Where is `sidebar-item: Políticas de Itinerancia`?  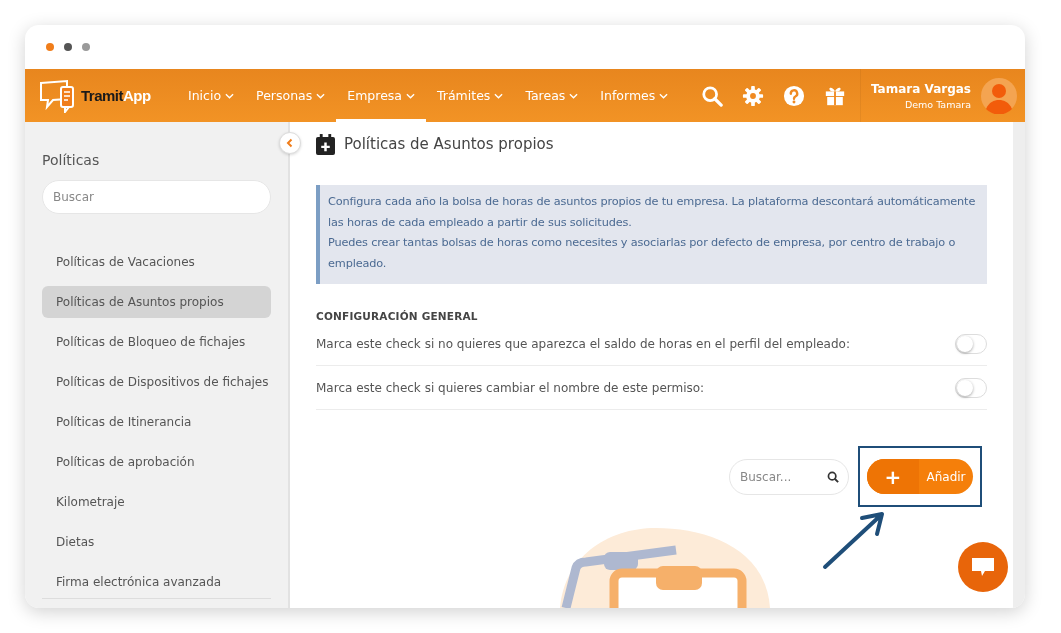 sidebar-item: Políticas de Itinerancia is located at coordinates (156, 422).